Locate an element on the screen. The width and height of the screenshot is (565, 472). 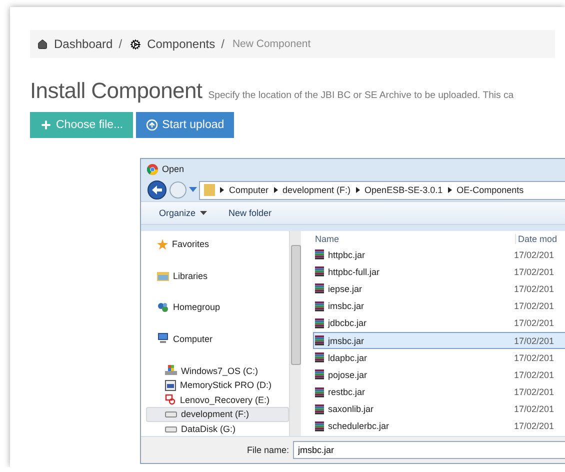
network-icon is located at coordinates (163, 307).